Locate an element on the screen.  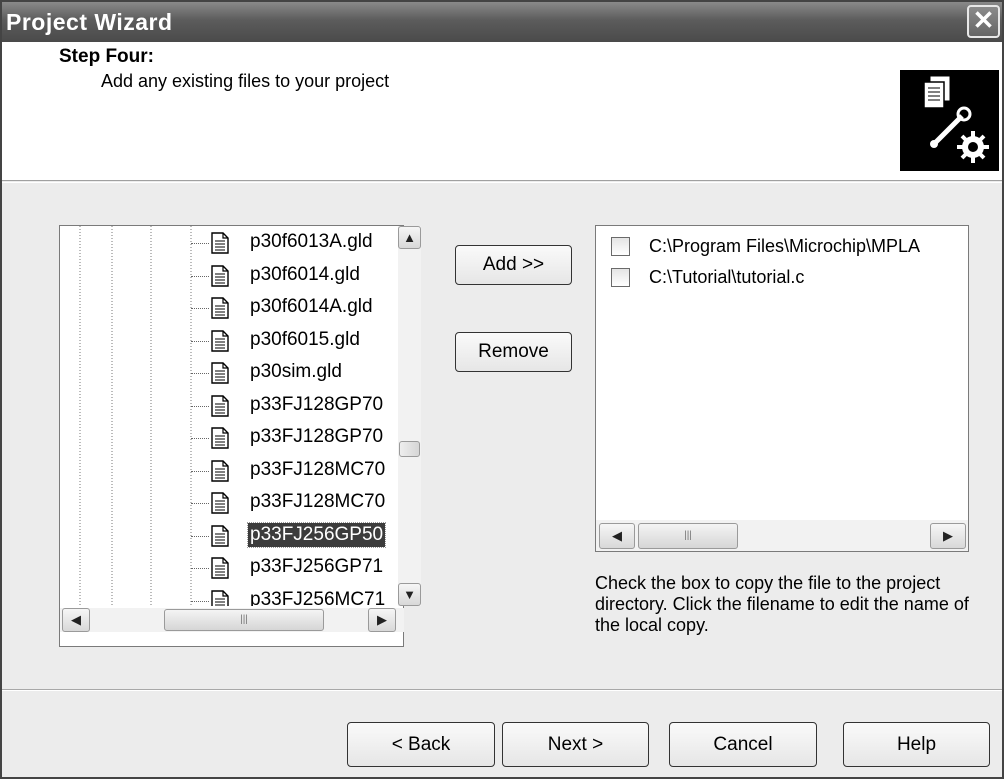
tree-item-label: p30f6014.gld is located at coordinates (305, 275).